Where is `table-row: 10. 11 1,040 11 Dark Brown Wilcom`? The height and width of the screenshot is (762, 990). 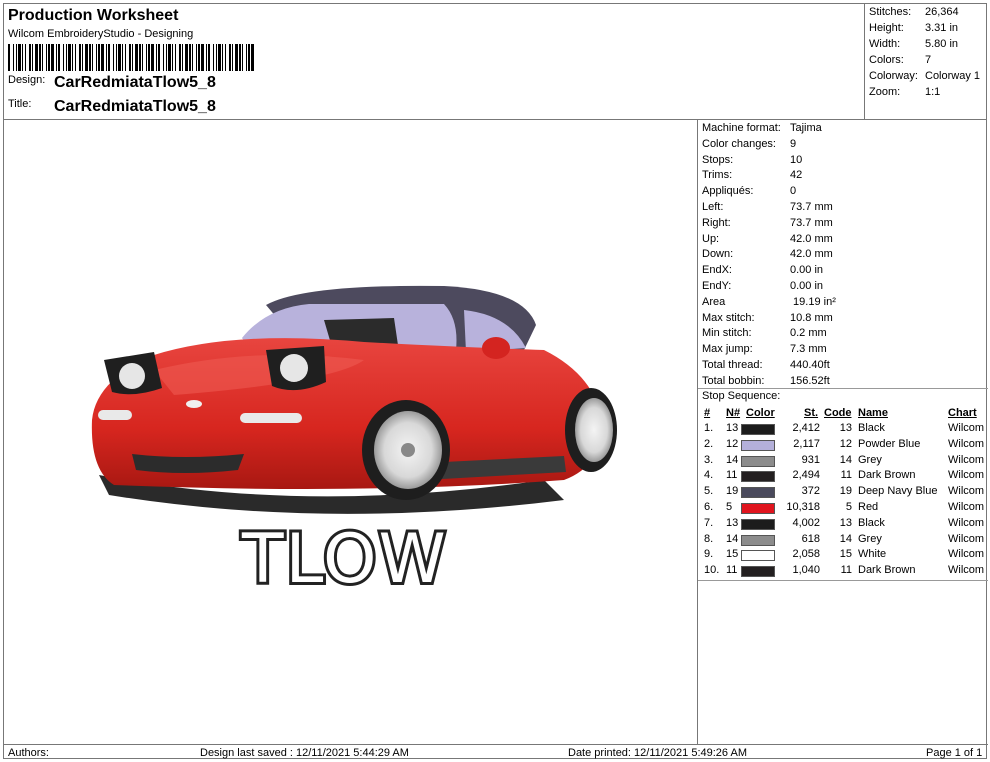 table-row: 10. 11 1,040 11 Dark Brown Wilcom is located at coordinates (843, 572).